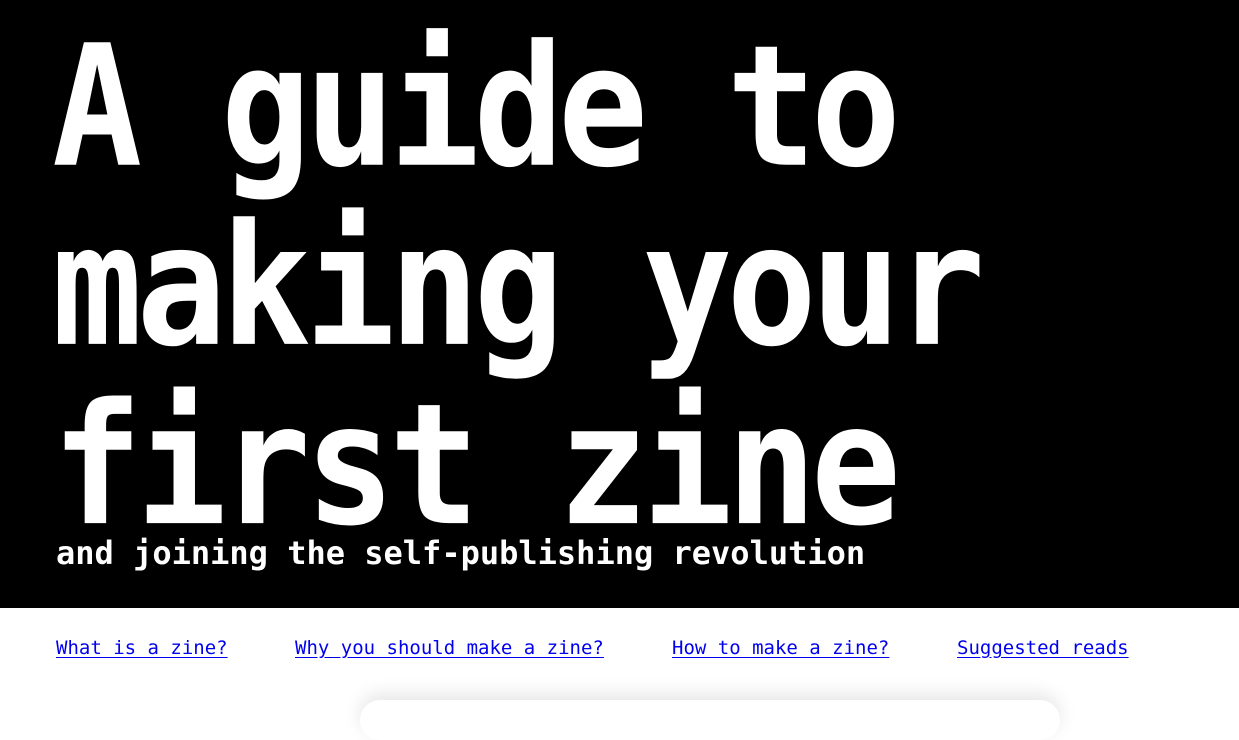 Image resolution: width=1239 pixels, height=740 pixels. Describe the element at coordinates (1043, 648) in the screenshot. I see `nav-link-suggested-reads: Suggested reads` at that location.